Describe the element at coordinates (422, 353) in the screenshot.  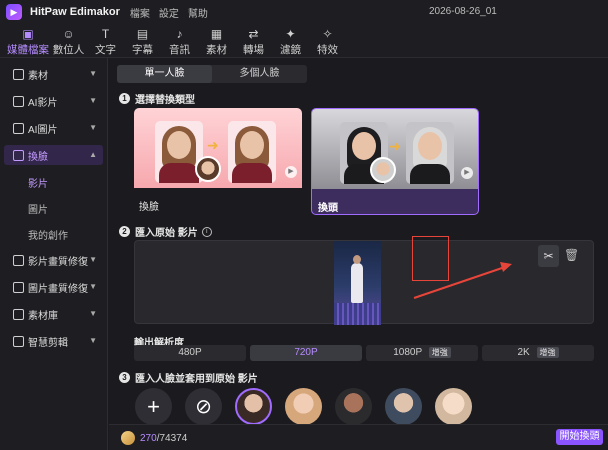
I see `resolution-1080p: 1080P 增強` at that location.